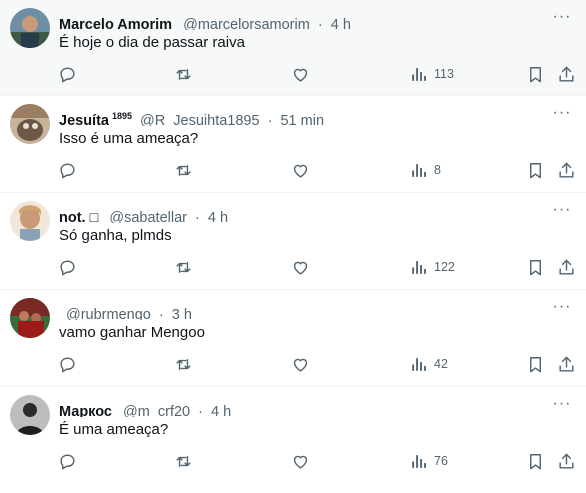 This screenshot has height=493, width=586. Describe the element at coordinates (122, 116) in the screenshot. I see `name-superscript: 1895` at that location.